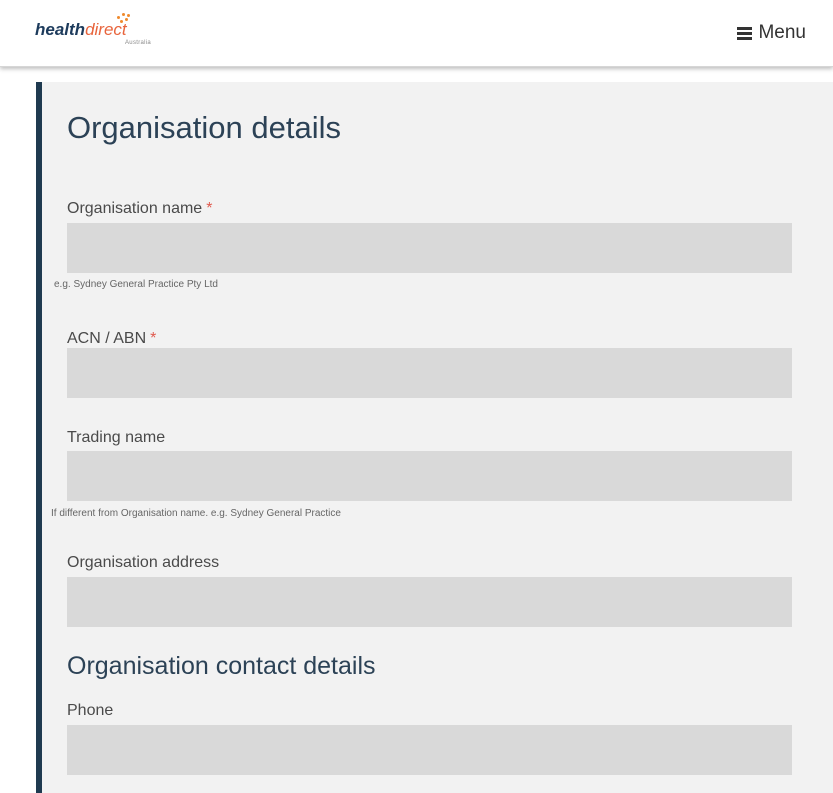  I want to click on logo-subtitle: Australia, so click(138, 43).